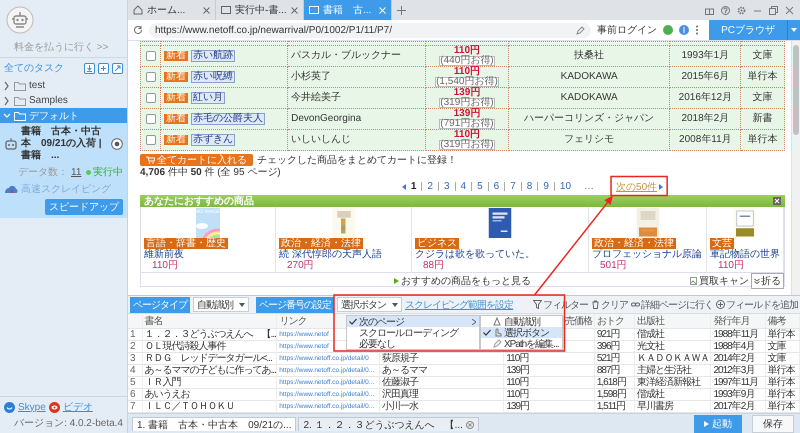 This screenshot has width=800, height=433. I want to click on more-icon, so click(697, 30).